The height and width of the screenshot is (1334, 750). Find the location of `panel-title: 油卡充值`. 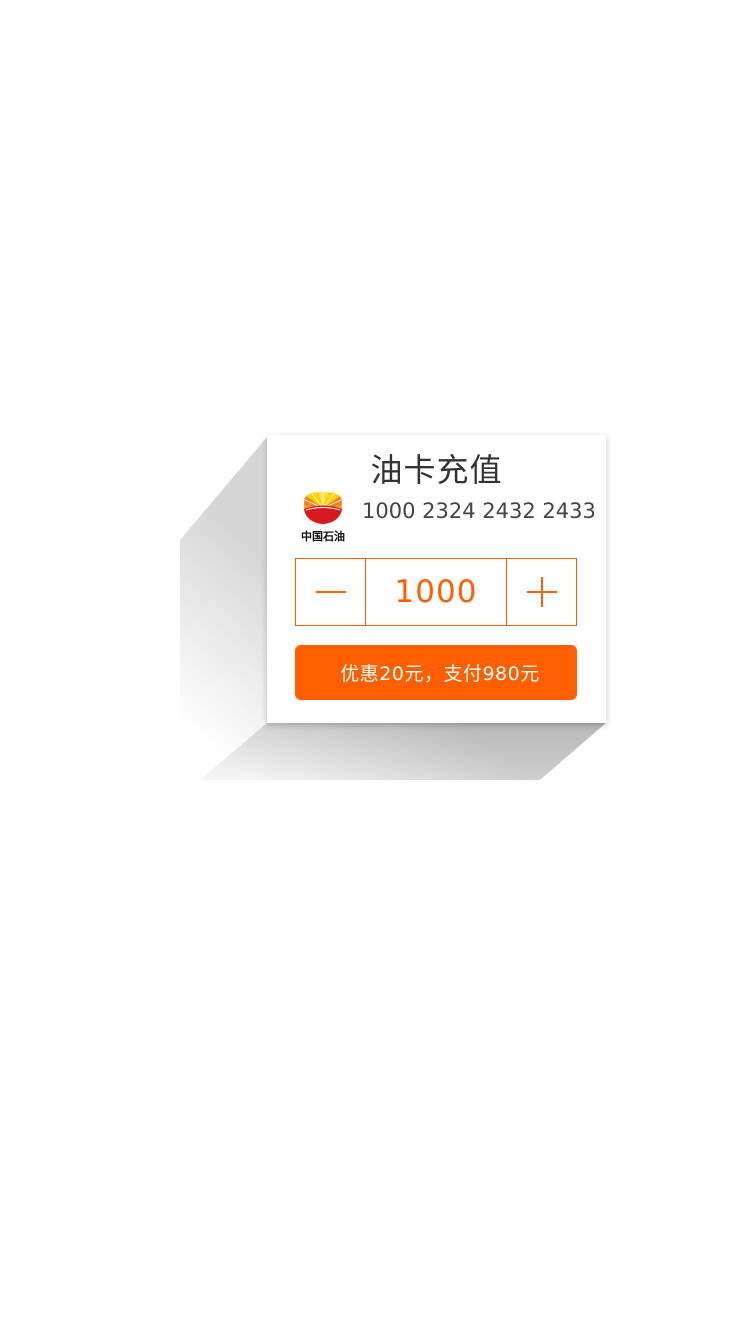

panel-title: 油卡充值 is located at coordinates (436, 470).